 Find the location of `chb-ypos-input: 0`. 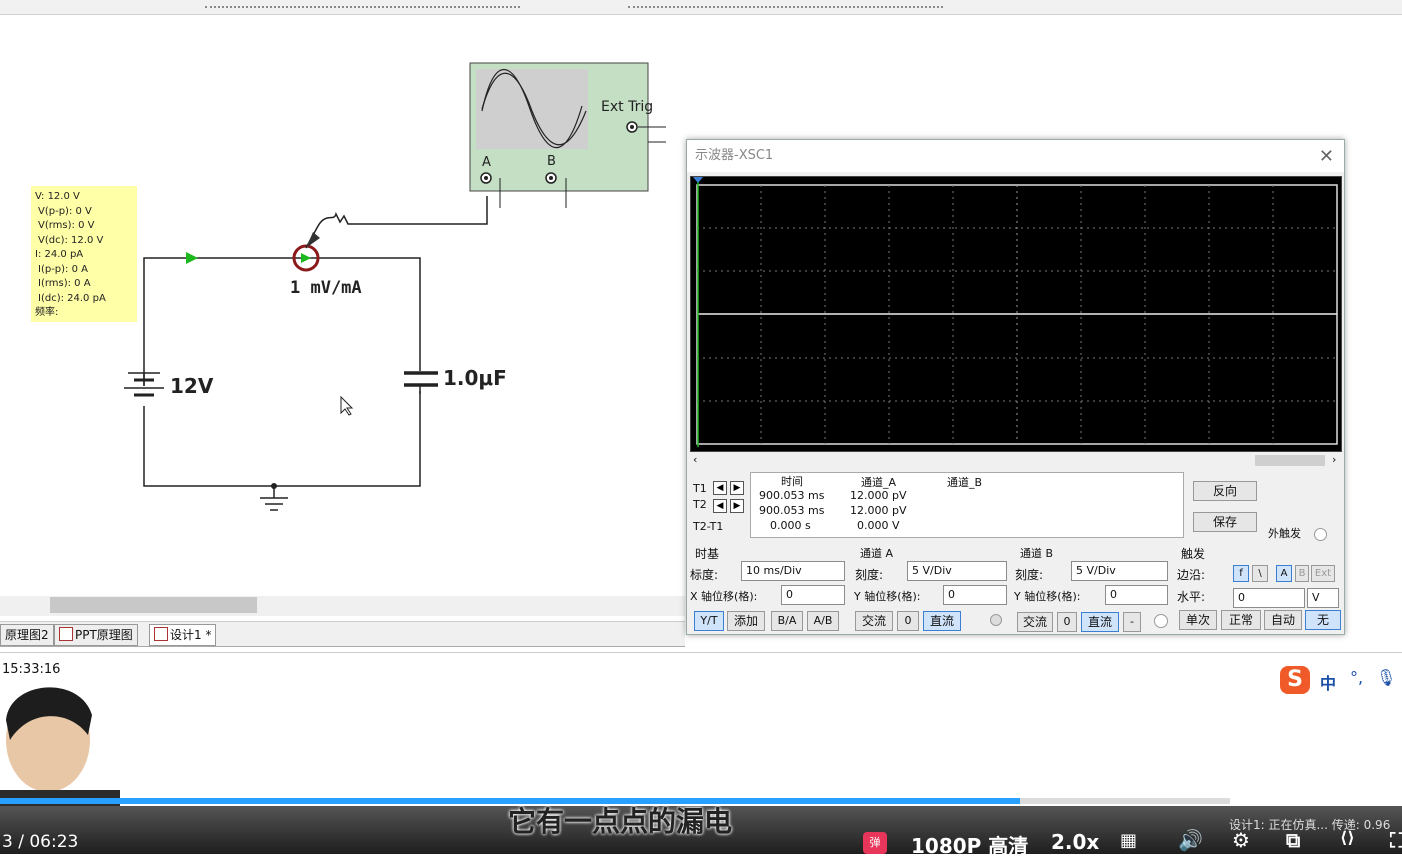

chb-ypos-input: 0 is located at coordinates (1136, 595).